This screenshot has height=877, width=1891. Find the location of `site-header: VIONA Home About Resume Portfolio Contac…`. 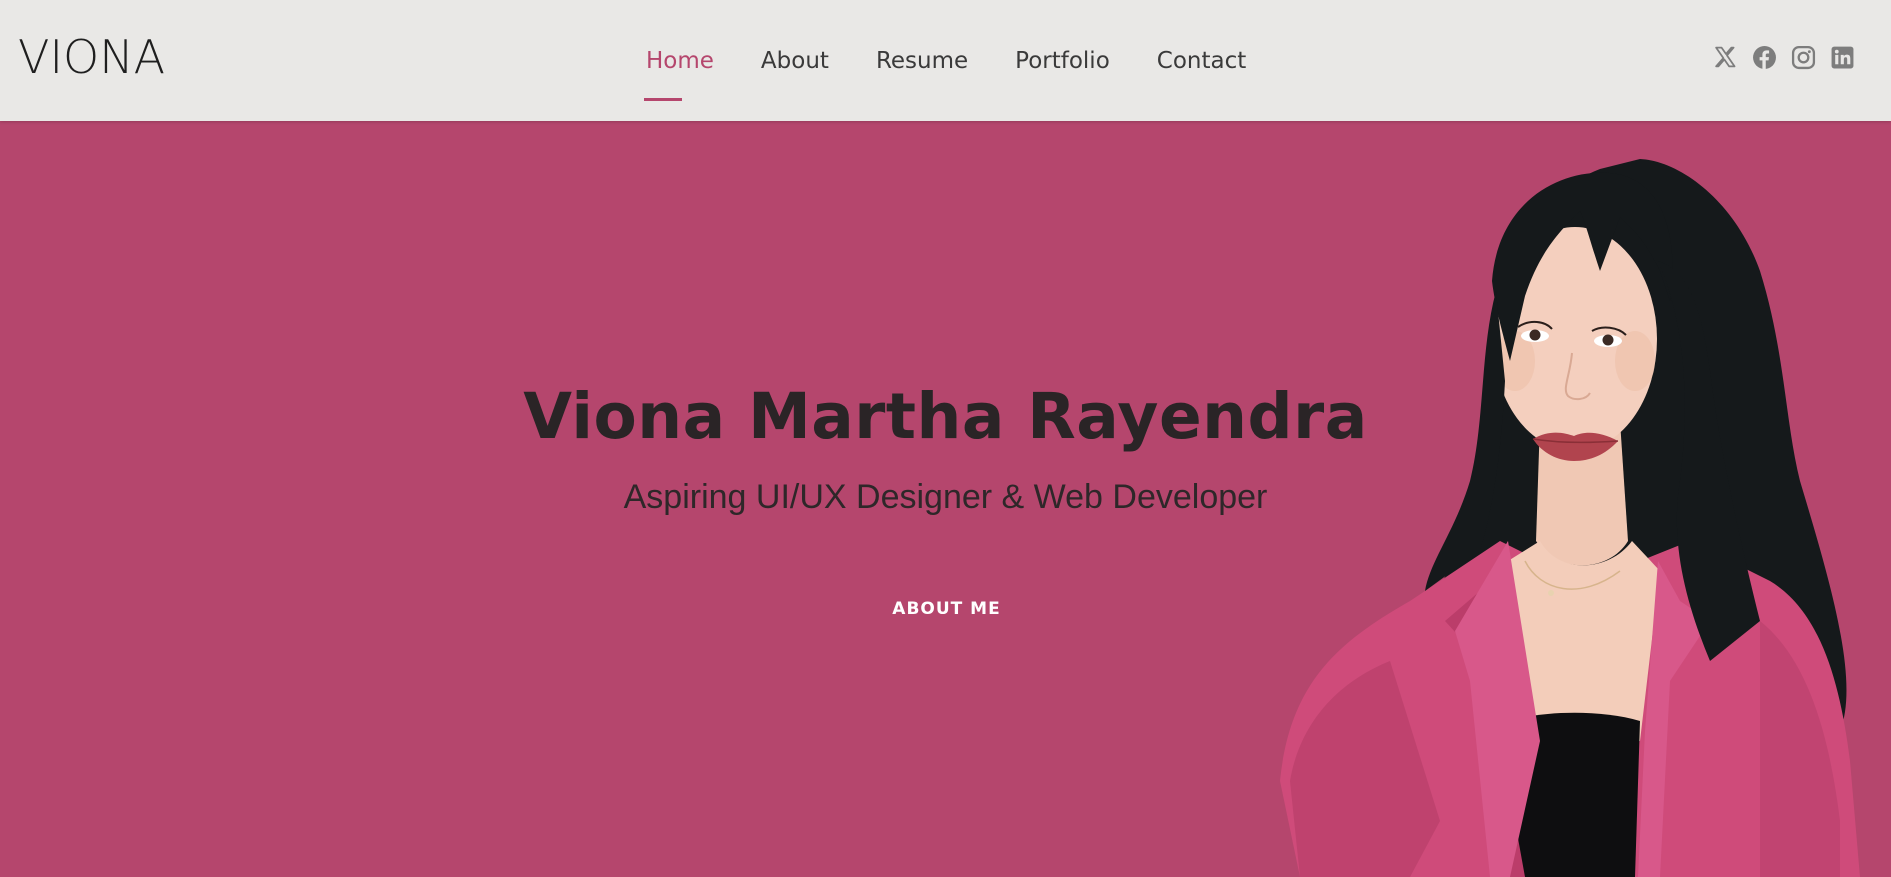

site-header: VIONA Home About Resume Portfolio Contac… is located at coordinates (945, 60).